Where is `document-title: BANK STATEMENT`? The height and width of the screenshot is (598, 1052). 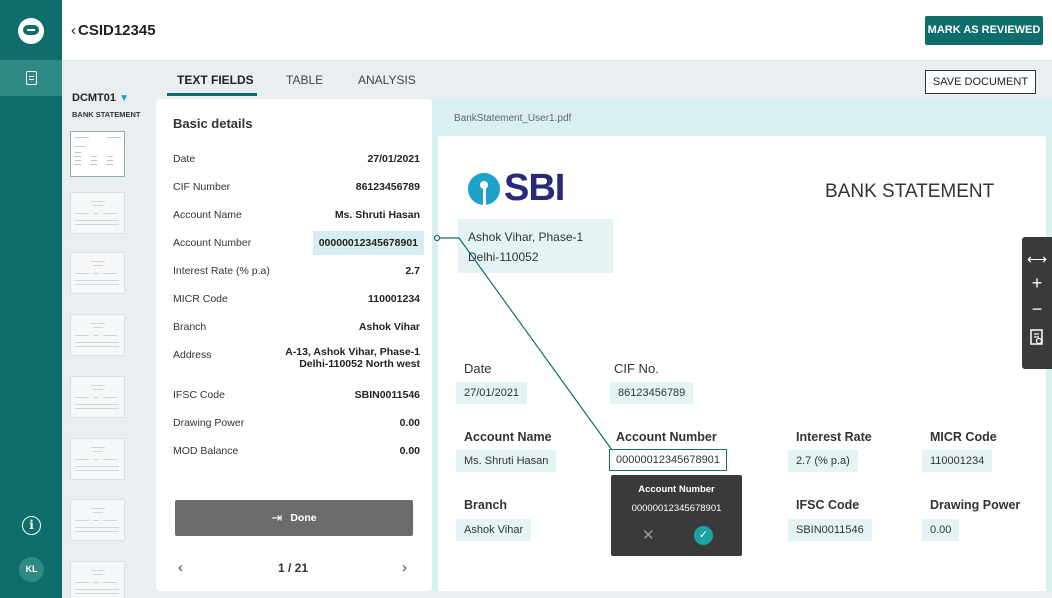 document-title: BANK STATEMENT is located at coordinates (910, 191).